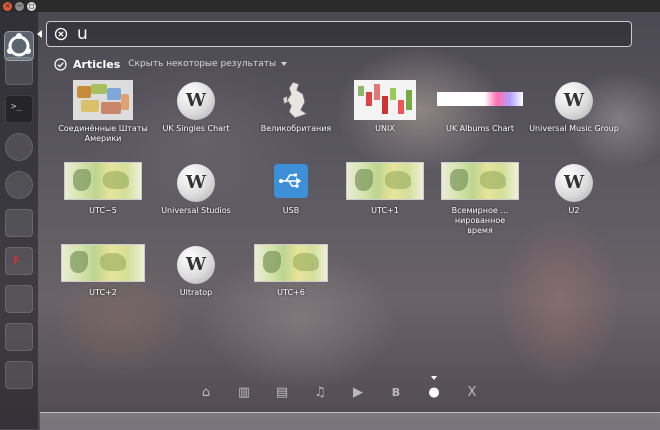 This screenshot has width=660, height=430. Describe the element at coordinates (282, 393) in the screenshot. I see `files-lens-icon: ▤` at that location.